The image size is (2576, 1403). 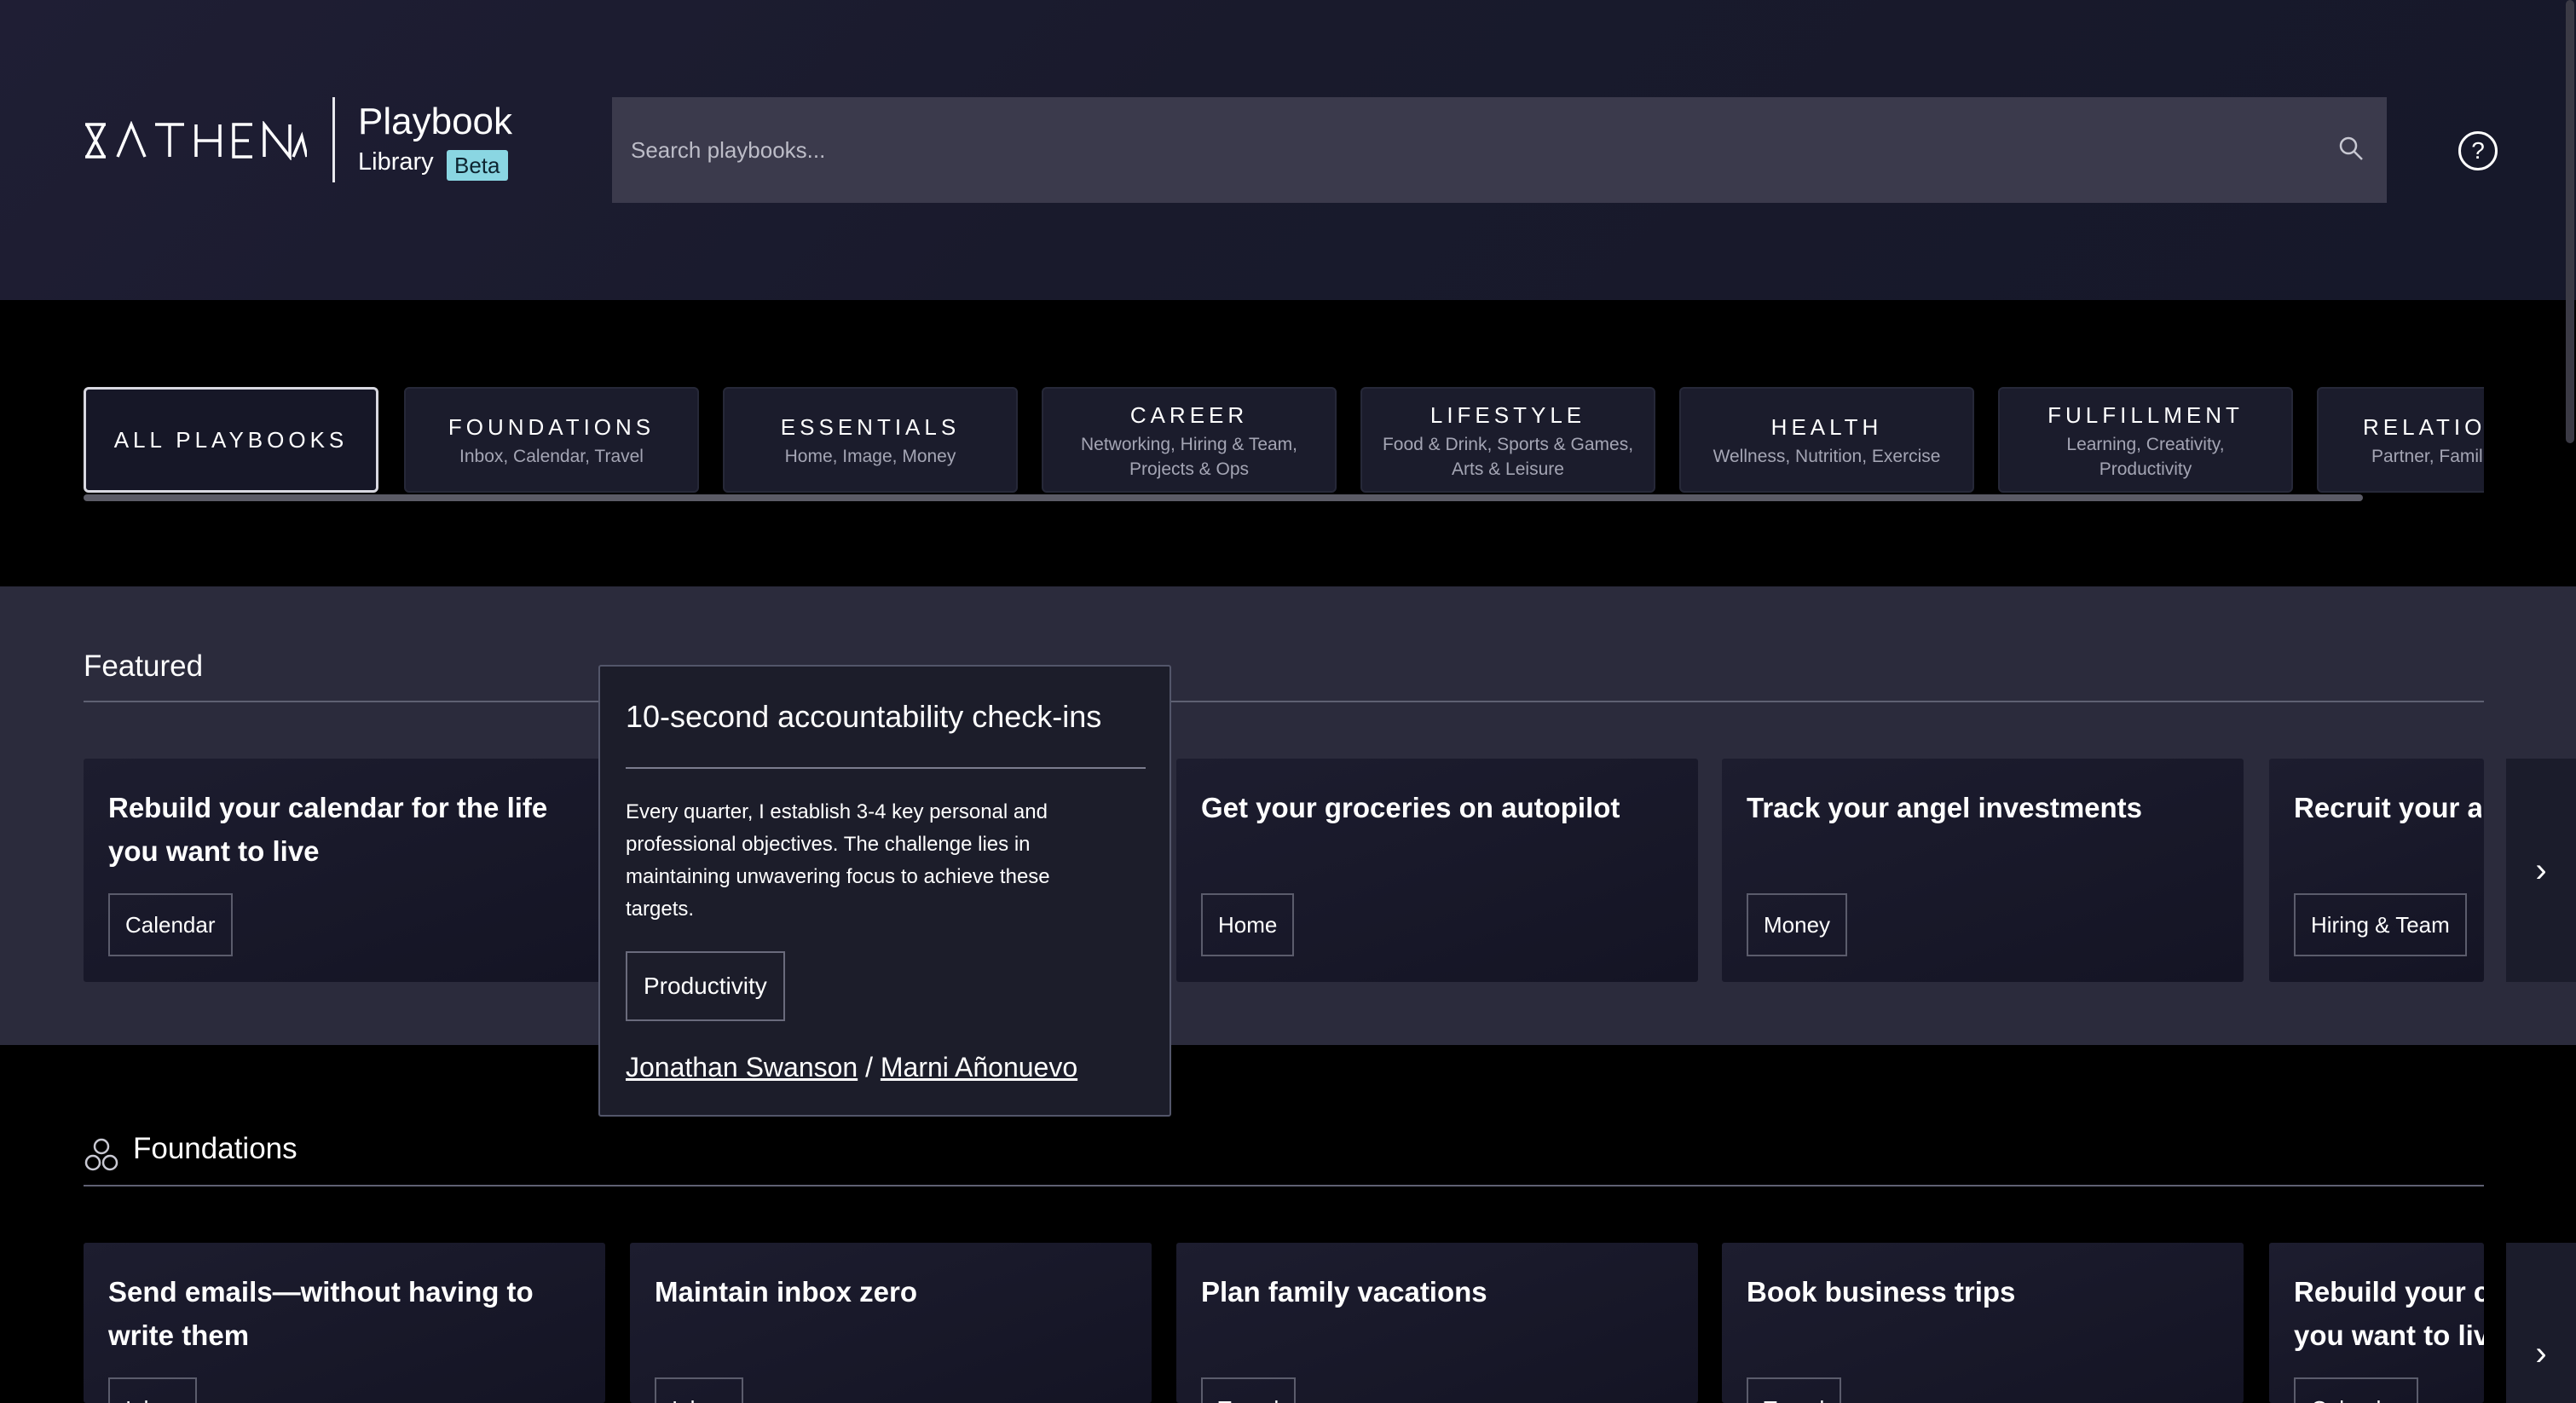 What do you see at coordinates (552, 427) in the screenshot?
I see `tab-title: FOUNDATIONS` at bounding box center [552, 427].